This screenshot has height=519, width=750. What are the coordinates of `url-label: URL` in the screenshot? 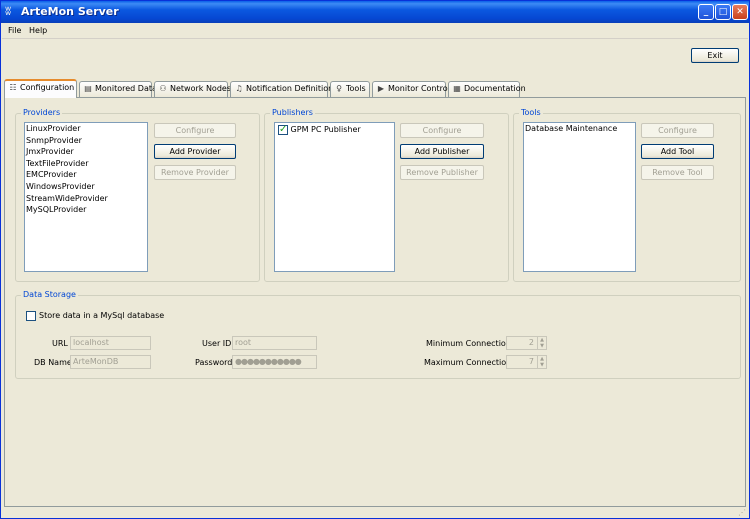 It's located at (60, 343).